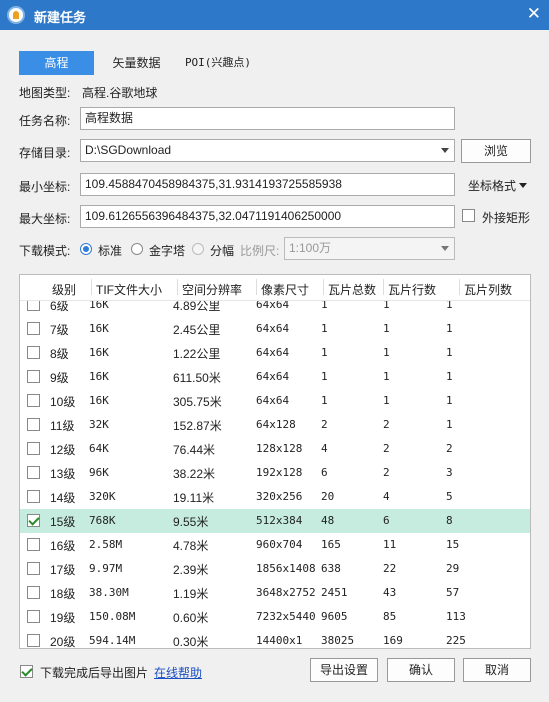 The image size is (549, 702). What do you see at coordinates (279, 448) in the screenshot?
I see `cell-px: 128x128` at bounding box center [279, 448].